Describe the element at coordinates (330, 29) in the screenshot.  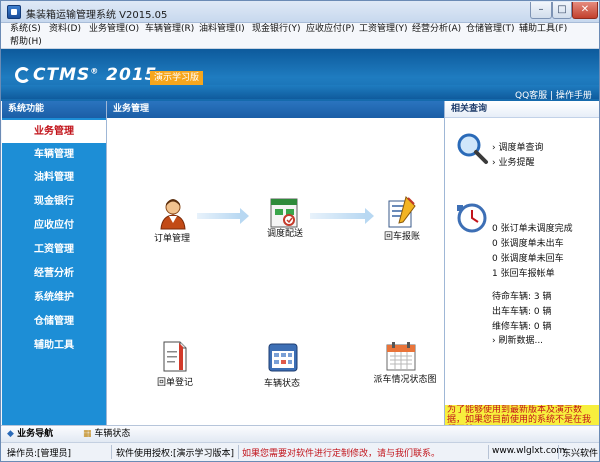
I see `menu-receivable: 应收应付(P)` at that location.